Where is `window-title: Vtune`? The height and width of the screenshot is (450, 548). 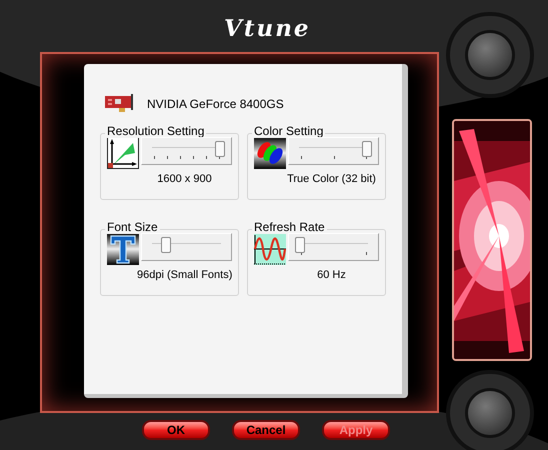
window-title: Vtune is located at coordinates (267, 29).